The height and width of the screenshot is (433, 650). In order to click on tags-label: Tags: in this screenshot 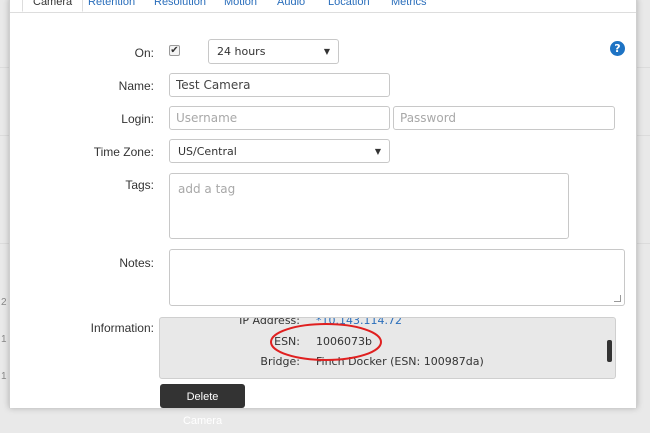, I will do `click(139, 185)`.